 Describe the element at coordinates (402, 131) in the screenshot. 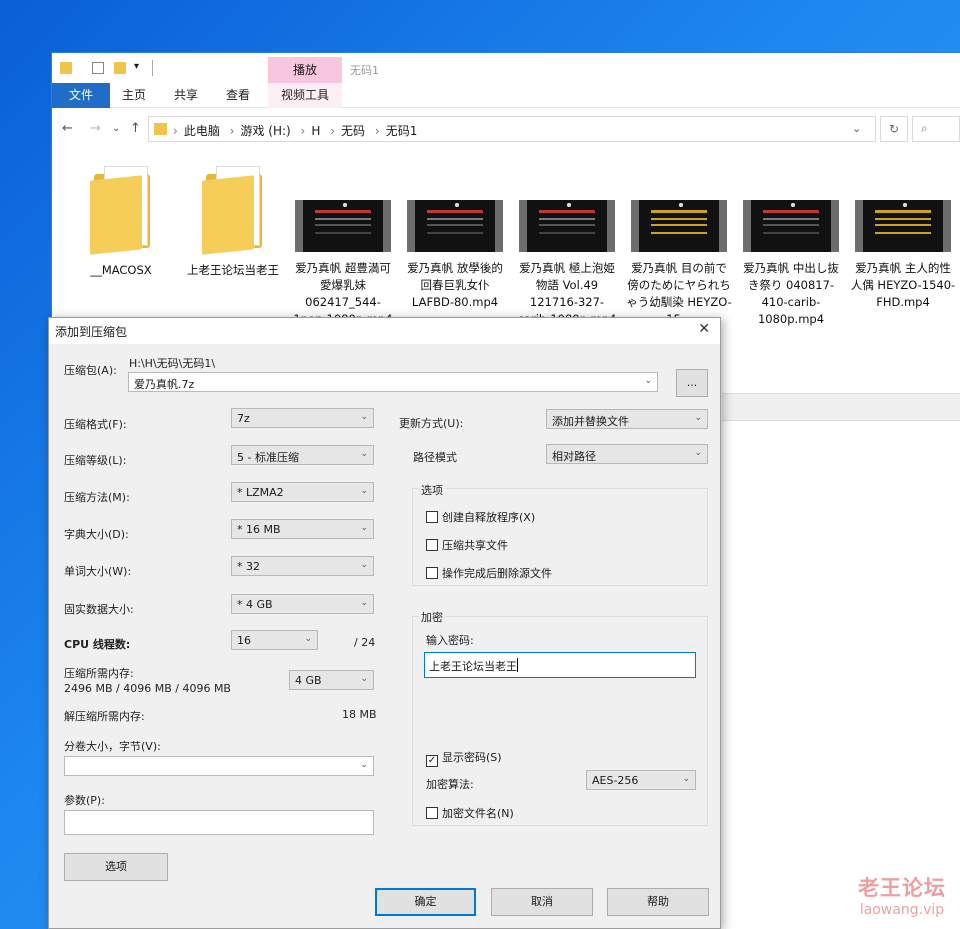

I see `breadcrumb-item: 无码1` at that location.